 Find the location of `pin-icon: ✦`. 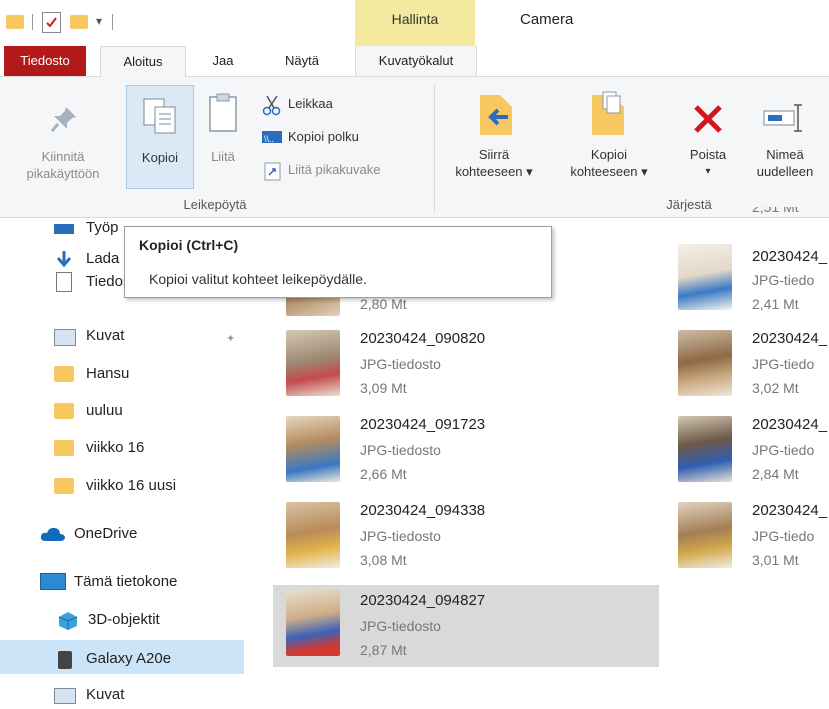

pin-icon: ✦ is located at coordinates (231, 339).